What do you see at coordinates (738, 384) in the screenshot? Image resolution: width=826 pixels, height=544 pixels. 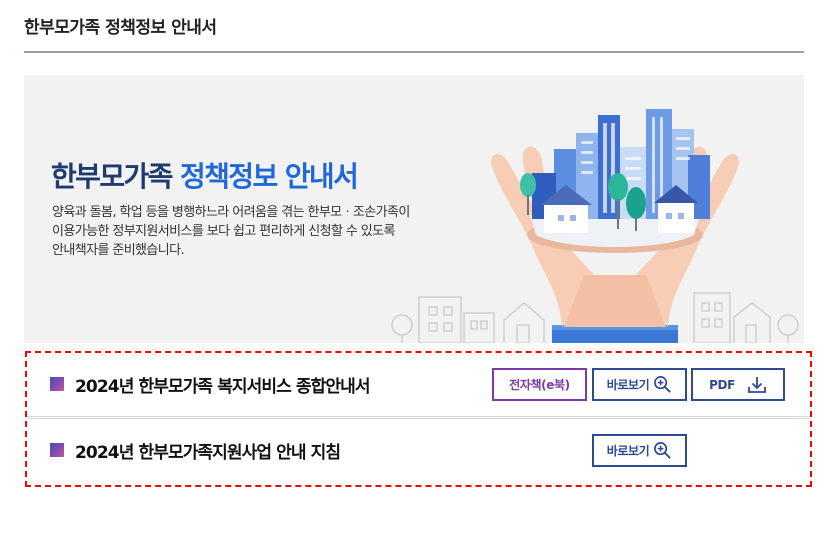 I see `pdf-download-button: PDF` at bounding box center [738, 384].